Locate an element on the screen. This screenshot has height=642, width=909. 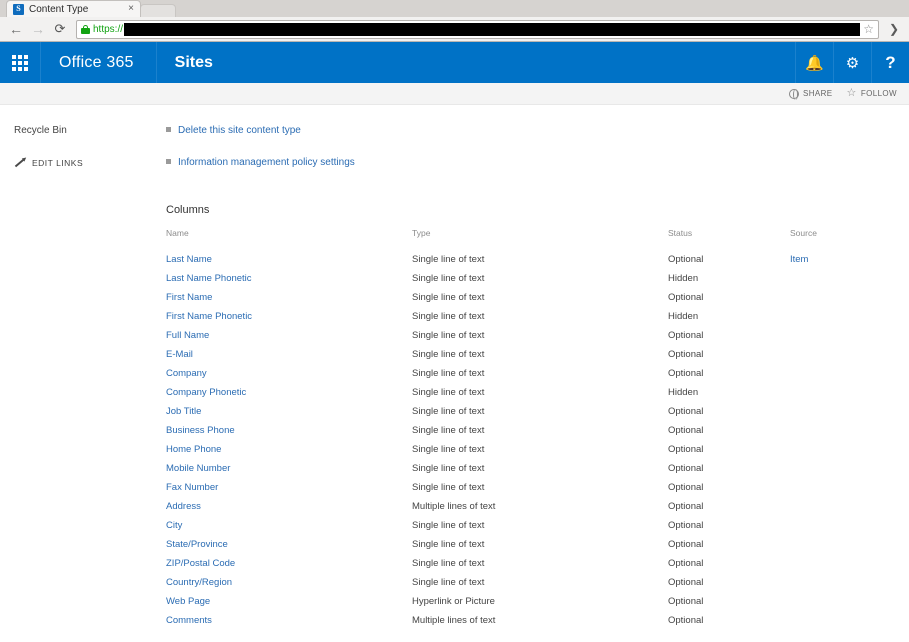
column-name-link: Mobile Number is located at coordinates (289, 467).